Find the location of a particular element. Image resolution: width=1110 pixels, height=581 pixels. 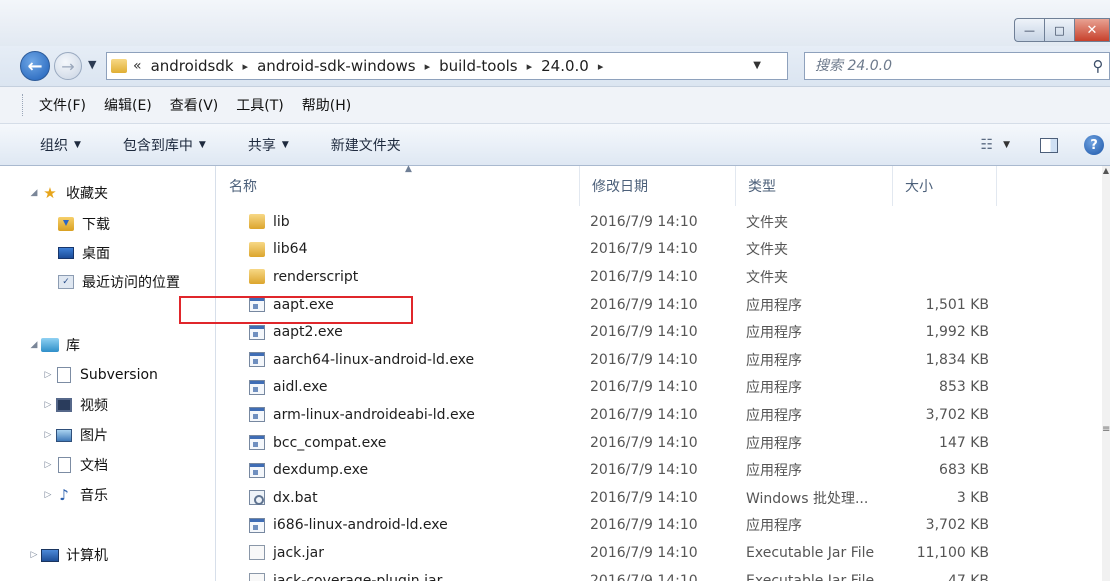

search-input is located at coordinates (946, 66).